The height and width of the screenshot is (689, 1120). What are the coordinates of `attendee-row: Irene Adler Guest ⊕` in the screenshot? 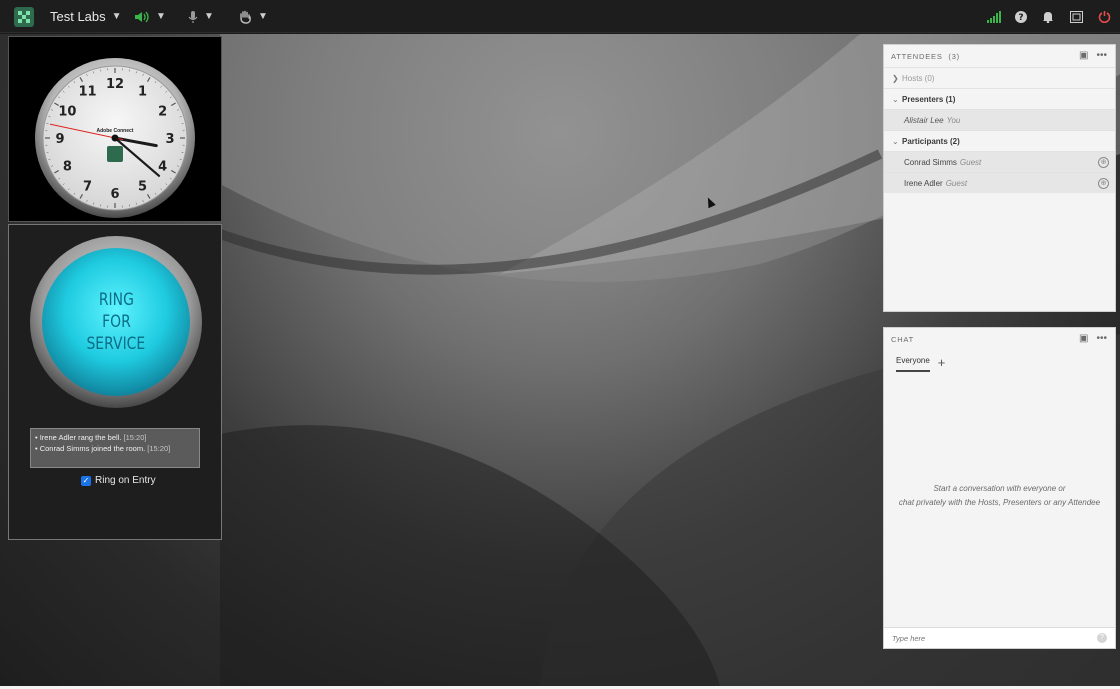 It's located at (999, 182).